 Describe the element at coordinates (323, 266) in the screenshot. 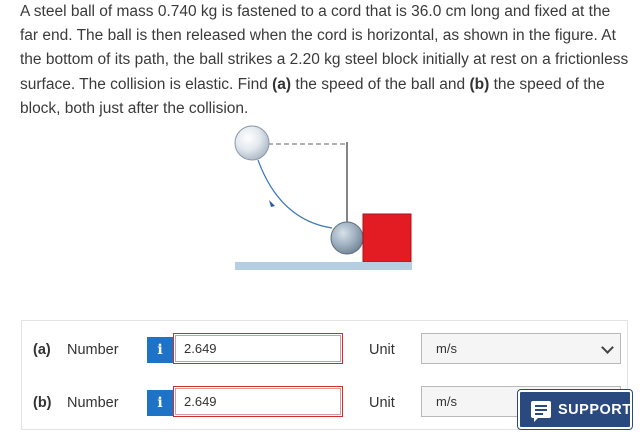

I see `frictionless-surface` at that location.